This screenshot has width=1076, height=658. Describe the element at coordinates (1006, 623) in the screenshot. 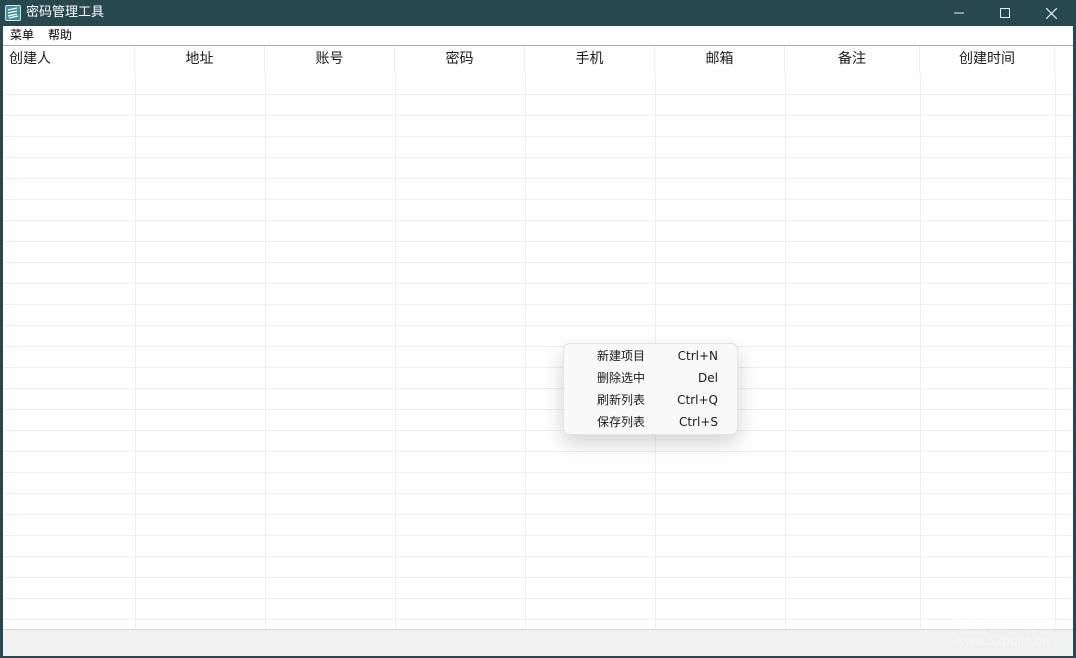

I see `watermark-text: 吾爱破解论坛` at that location.